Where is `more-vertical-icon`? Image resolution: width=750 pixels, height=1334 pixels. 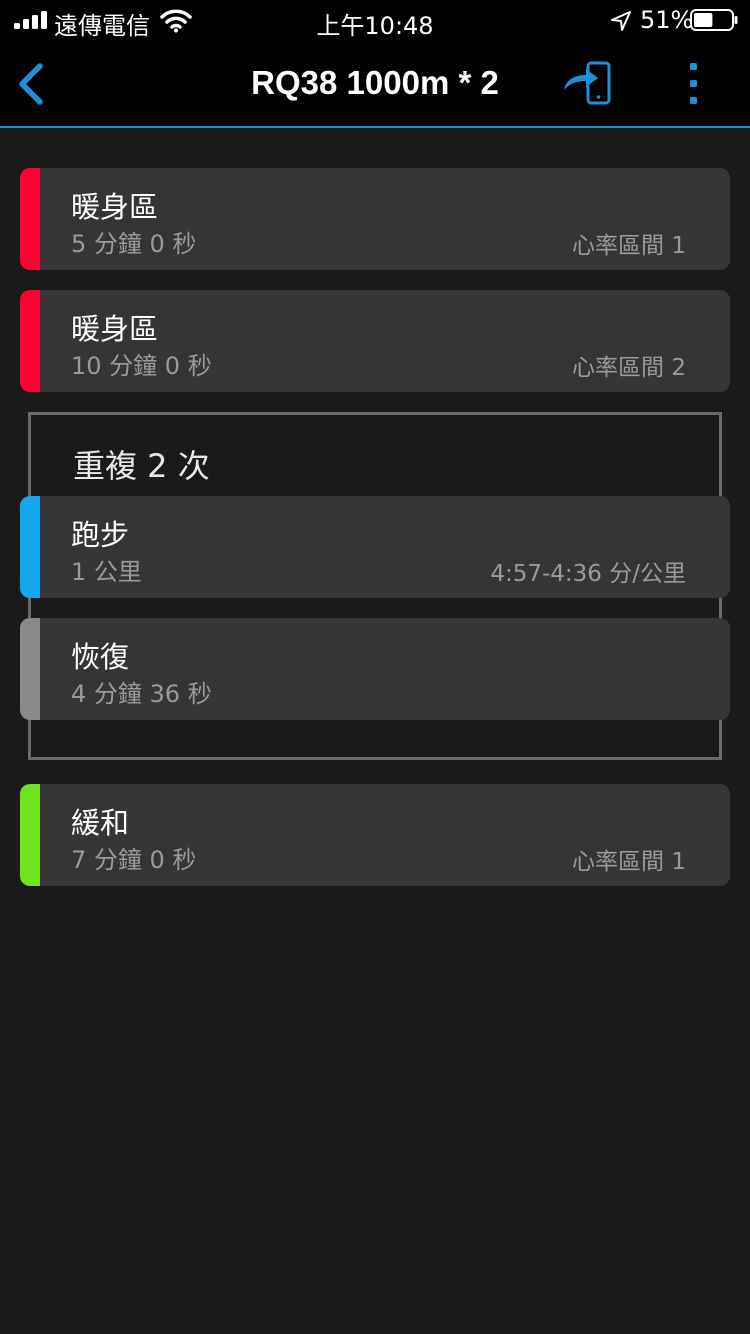
more-vertical-icon is located at coordinates (694, 84).